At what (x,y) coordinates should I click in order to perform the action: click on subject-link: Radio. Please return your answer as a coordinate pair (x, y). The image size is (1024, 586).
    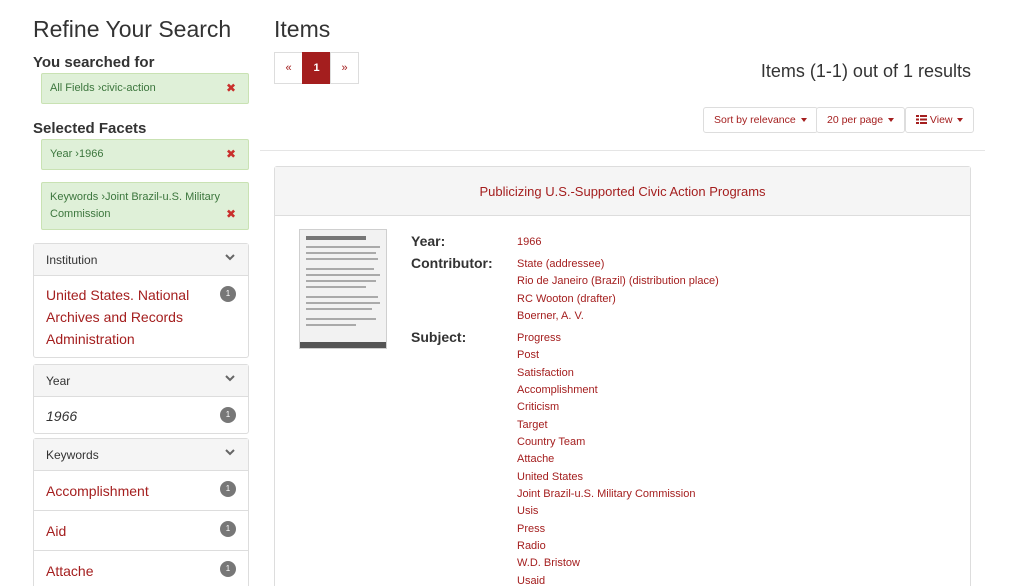
    Looking at the image, I should click on (531, 546).